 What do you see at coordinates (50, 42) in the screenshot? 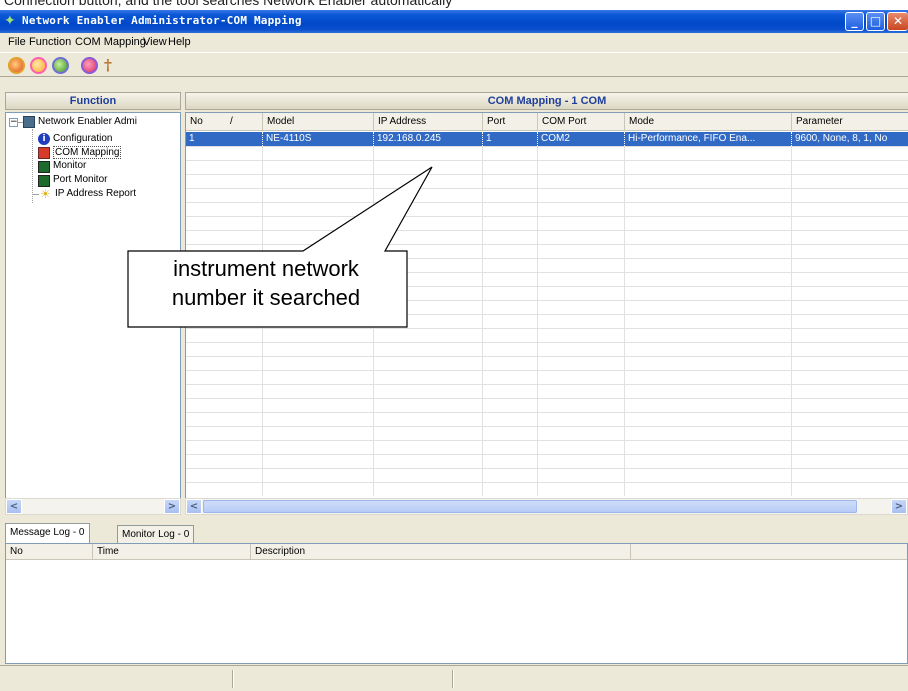
I see `menu-function: Function` at bounding box center [50, 42].